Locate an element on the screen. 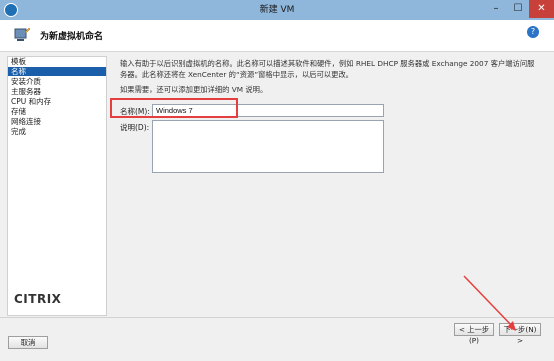 The width and height of the screenshot is (554, 361). sidebar-item-install-media: 安装介质 is located at coordinates (57, 81).